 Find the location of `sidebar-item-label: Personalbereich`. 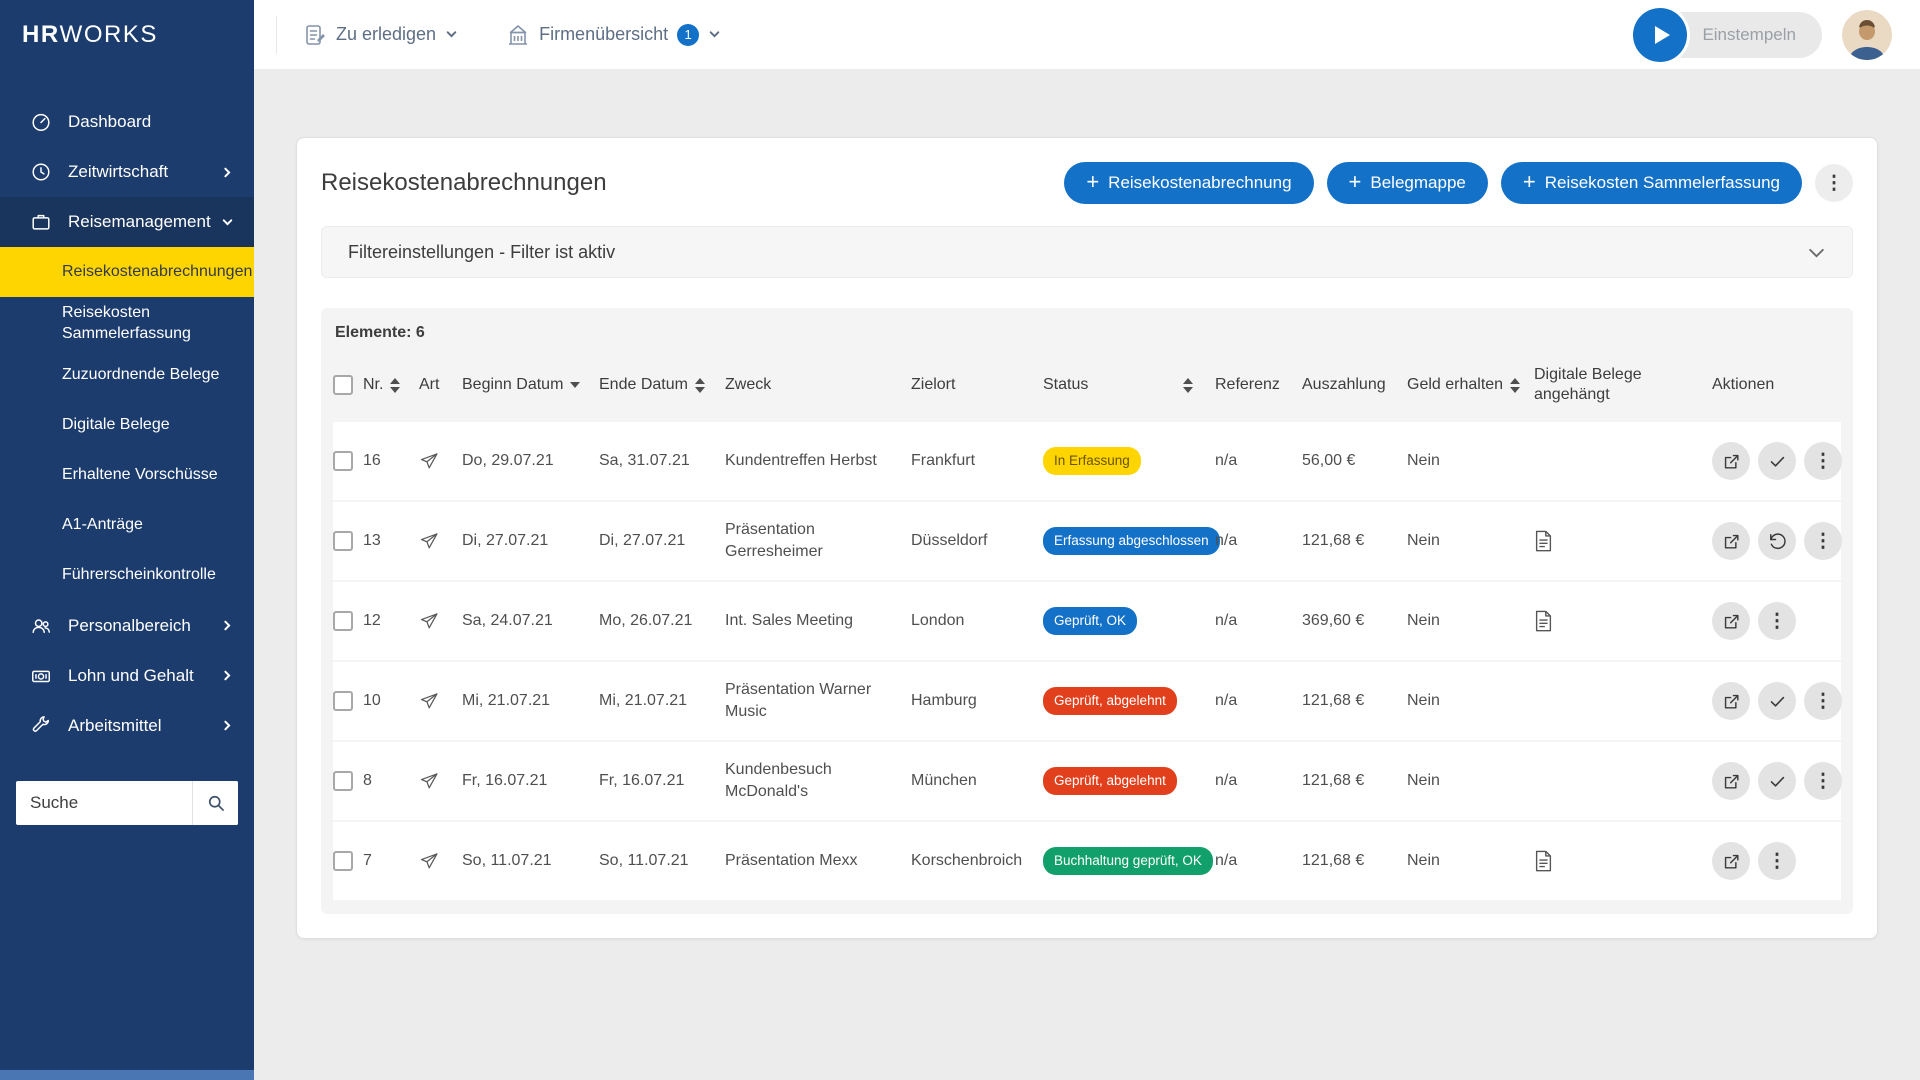

sidebar-item-label: Personalbereich is located at coordinates (129, 625).